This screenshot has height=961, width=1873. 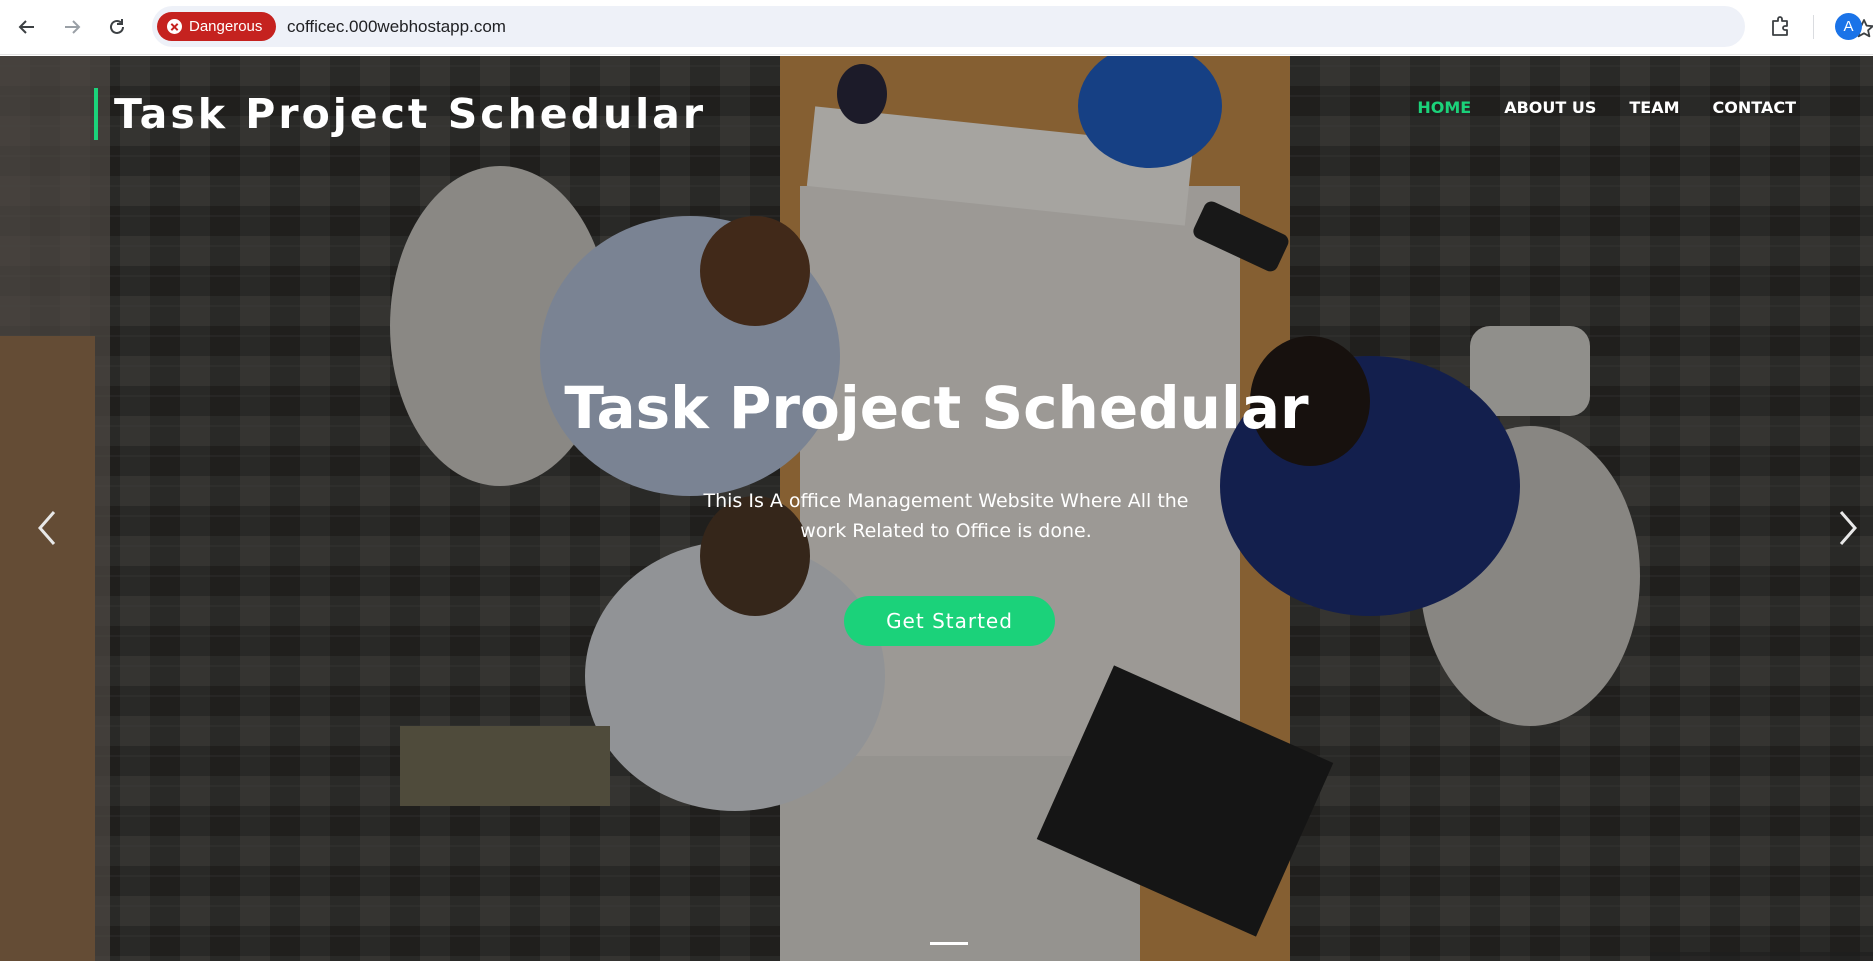 What do you see at coordinates (226, 26) in the screenshot?
I see `security-label: Dangerous` at bounding box center [226, 26].